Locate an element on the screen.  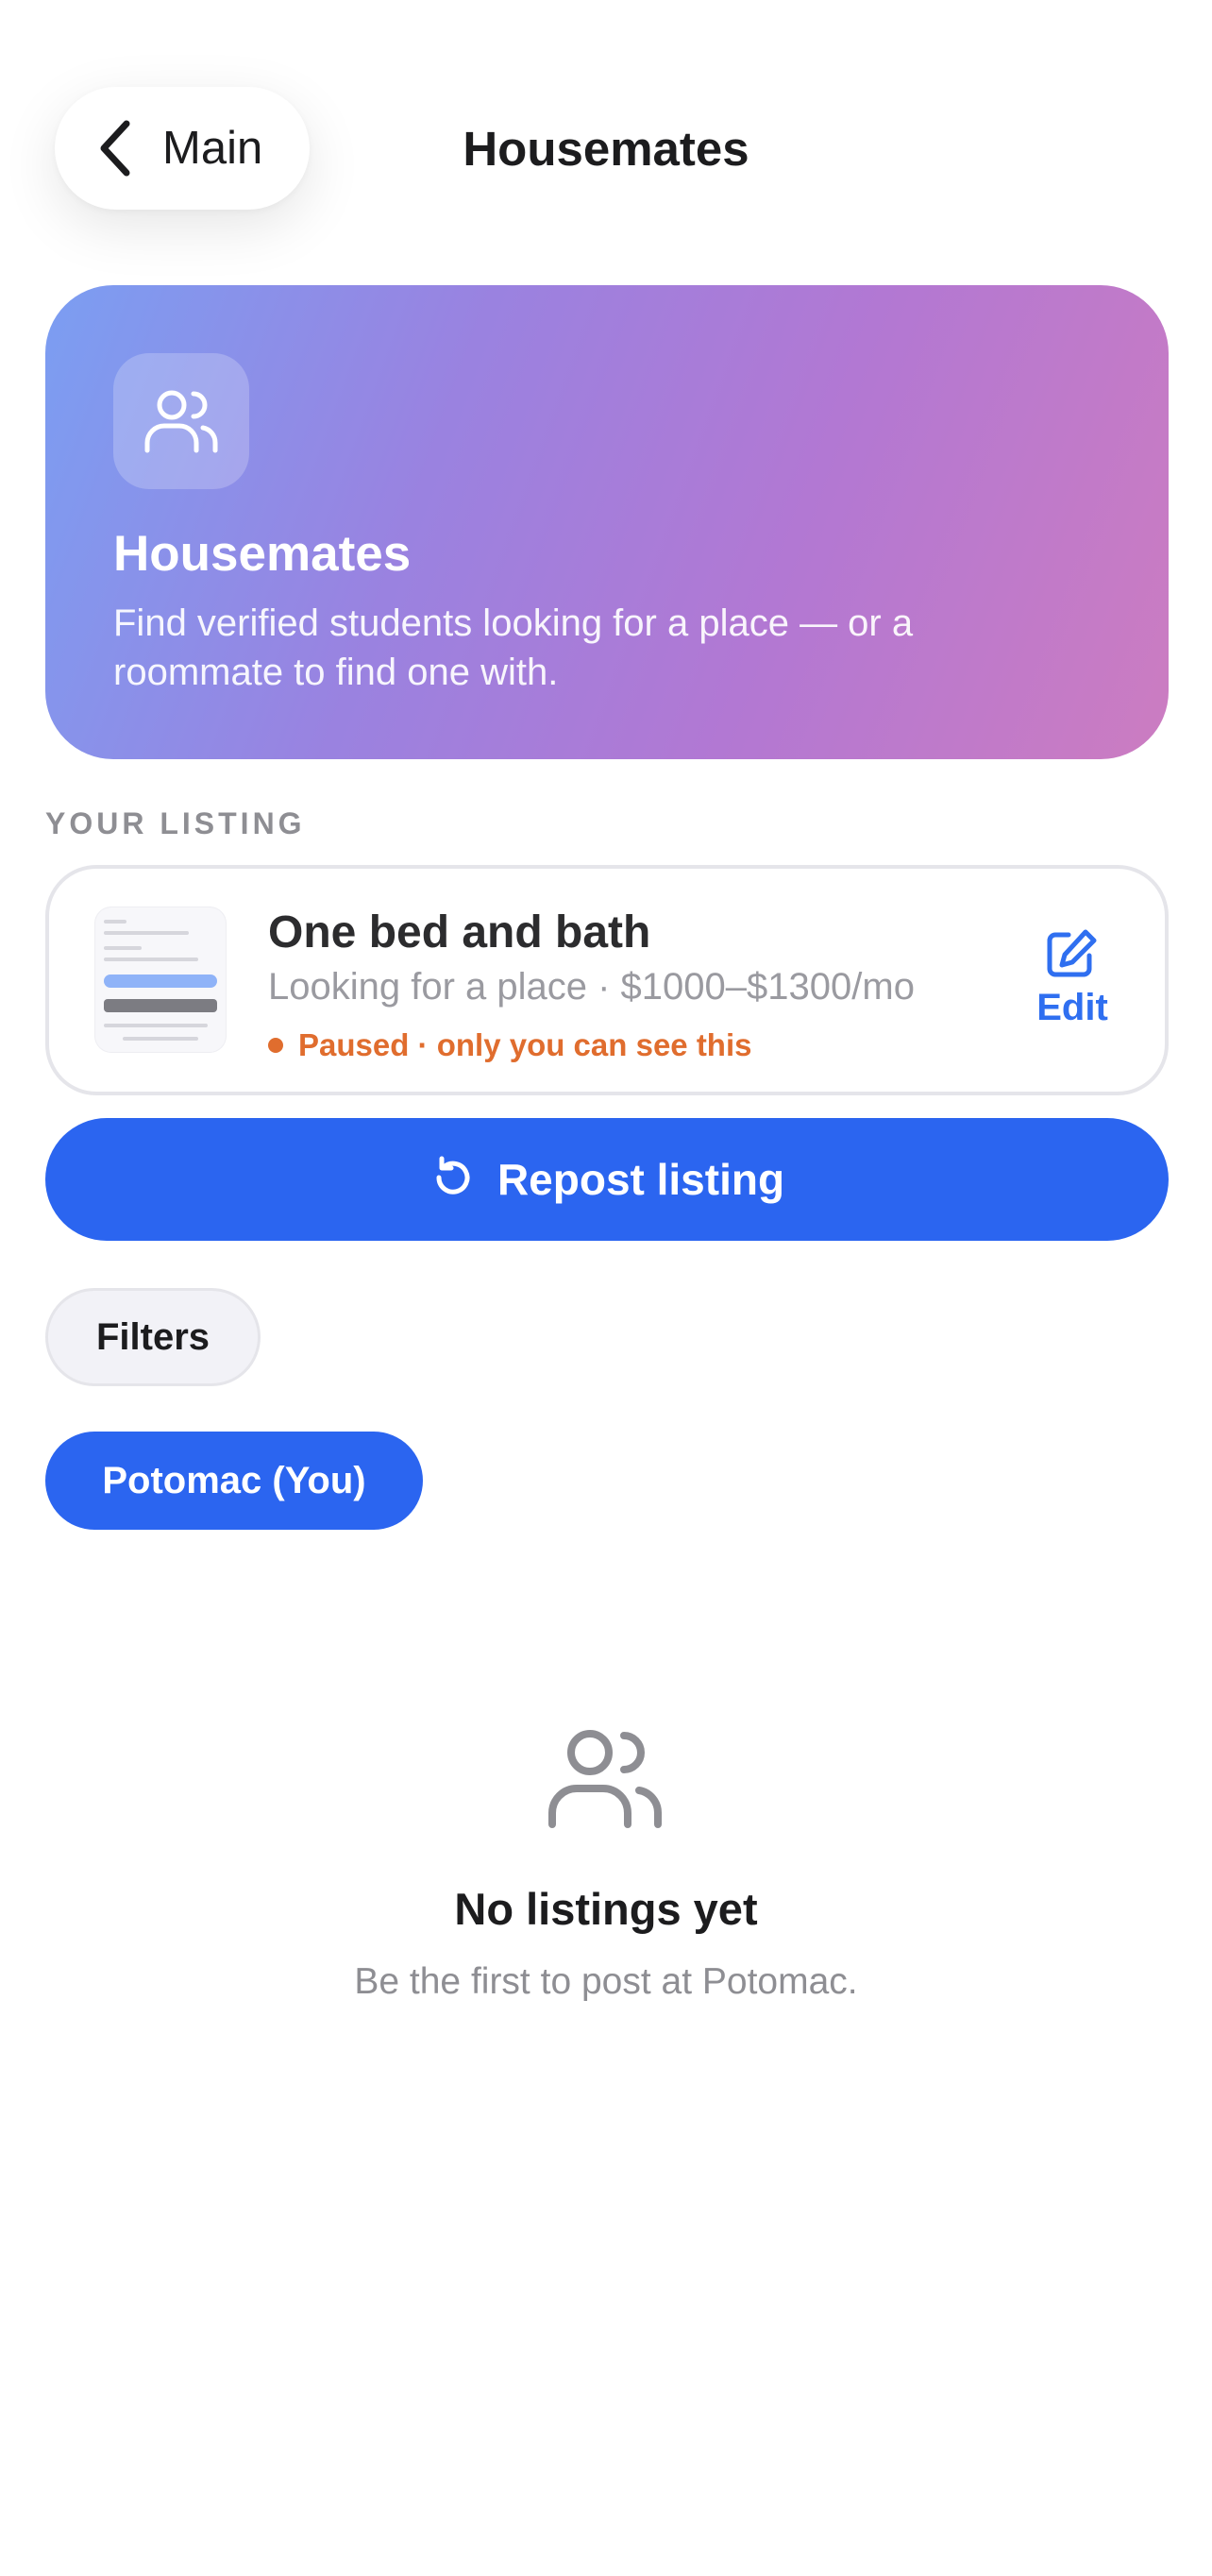
filters-button: Filters is located at coordinates (153, 1337).